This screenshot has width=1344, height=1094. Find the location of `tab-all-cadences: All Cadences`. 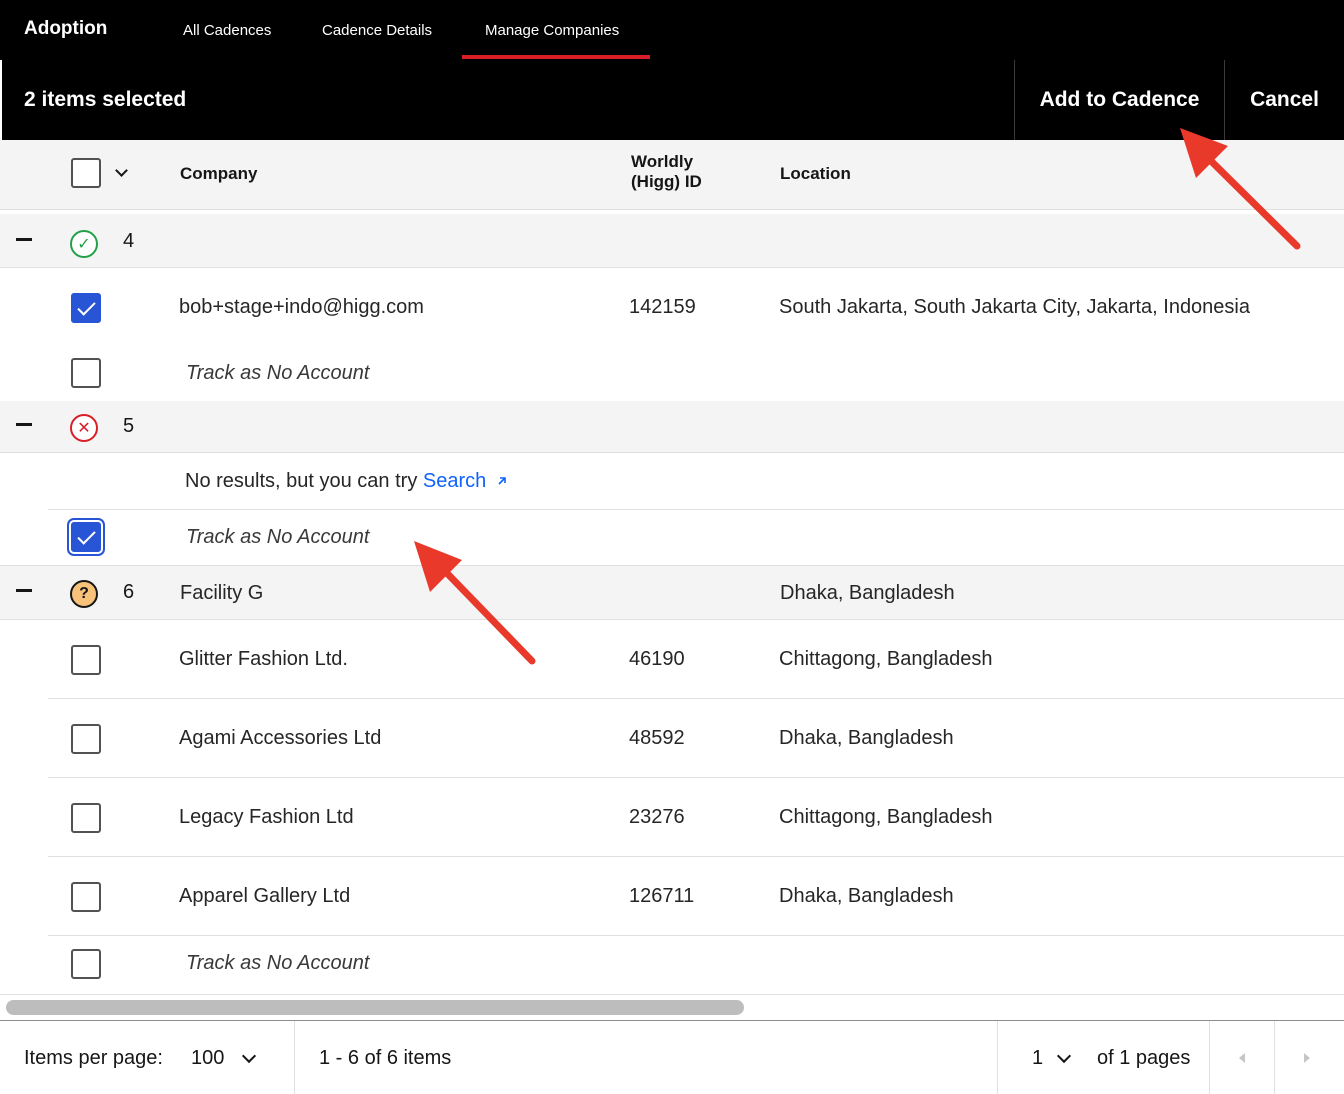

tab-all-cadences: All Cadences is located at coordinates (227, 30).